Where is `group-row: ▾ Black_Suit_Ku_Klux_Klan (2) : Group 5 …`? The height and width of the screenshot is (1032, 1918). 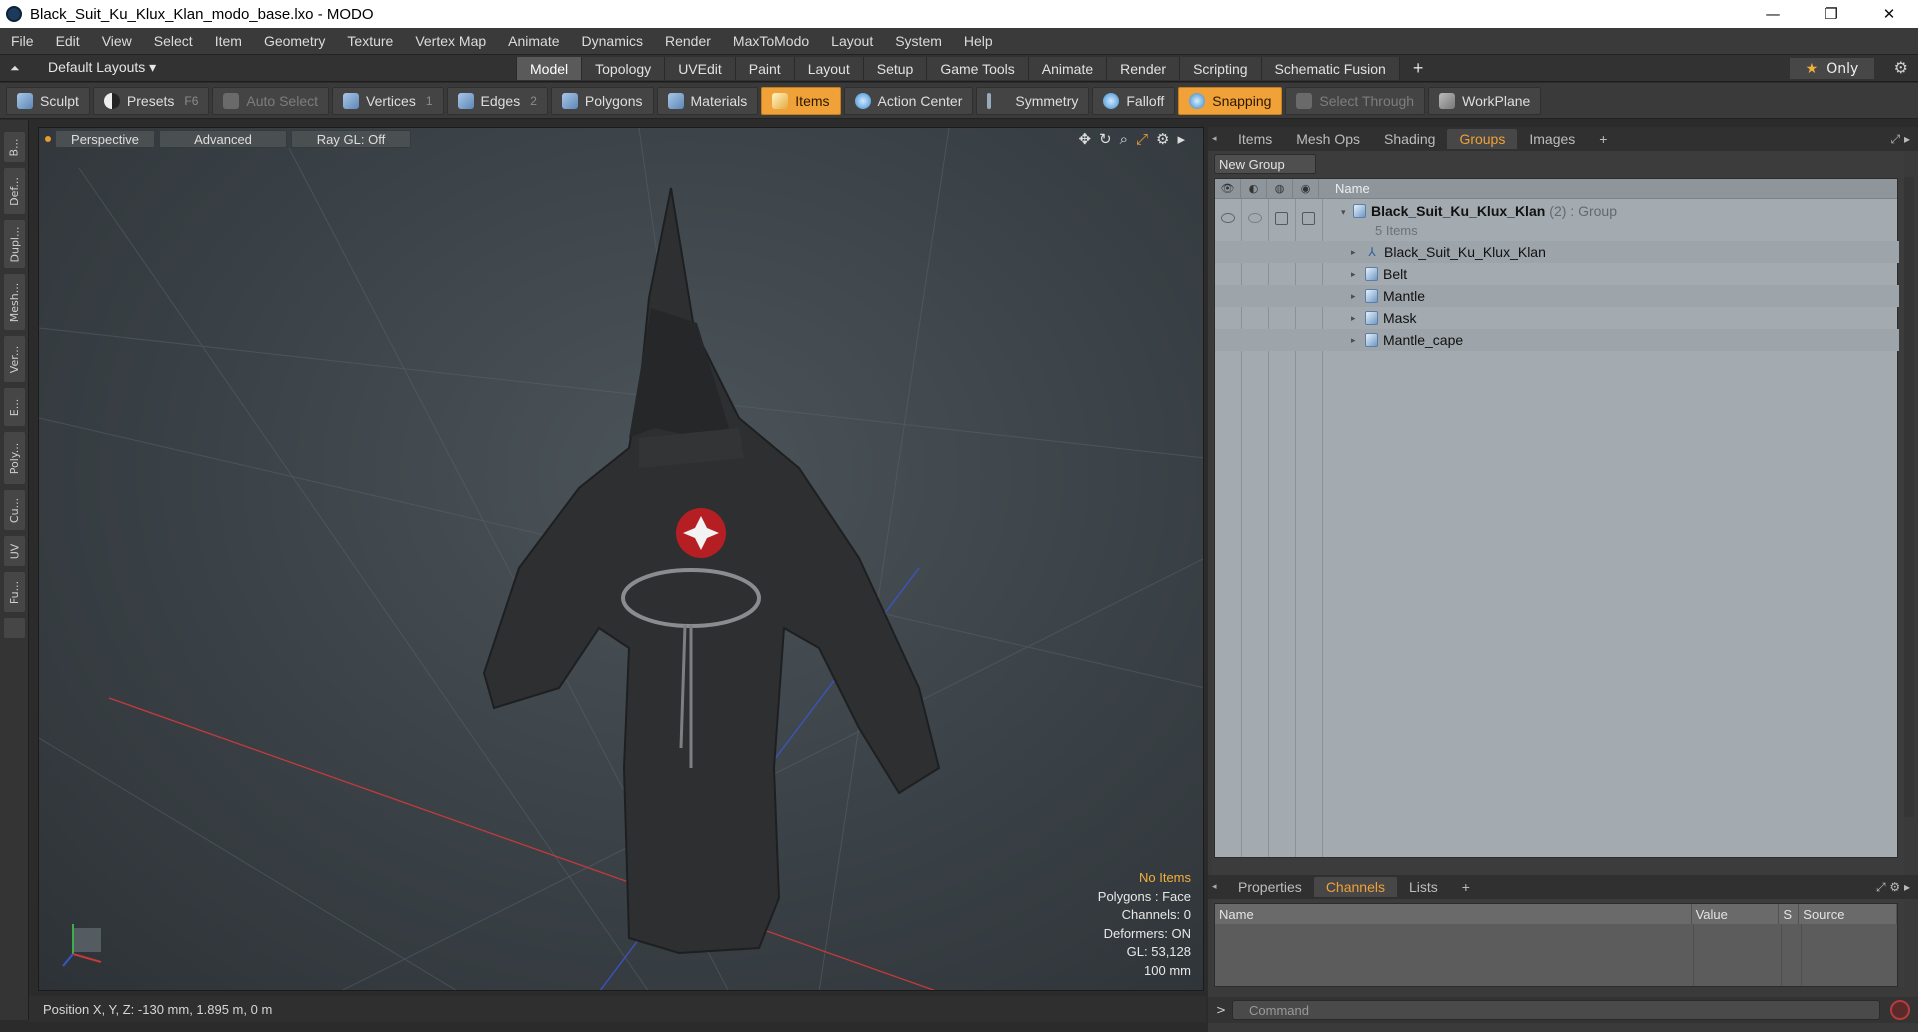 group-row: ▾ Black_Suit_Ku_Klux_Klan (2) : Group 5 … is located at coordinates (1557, 221).